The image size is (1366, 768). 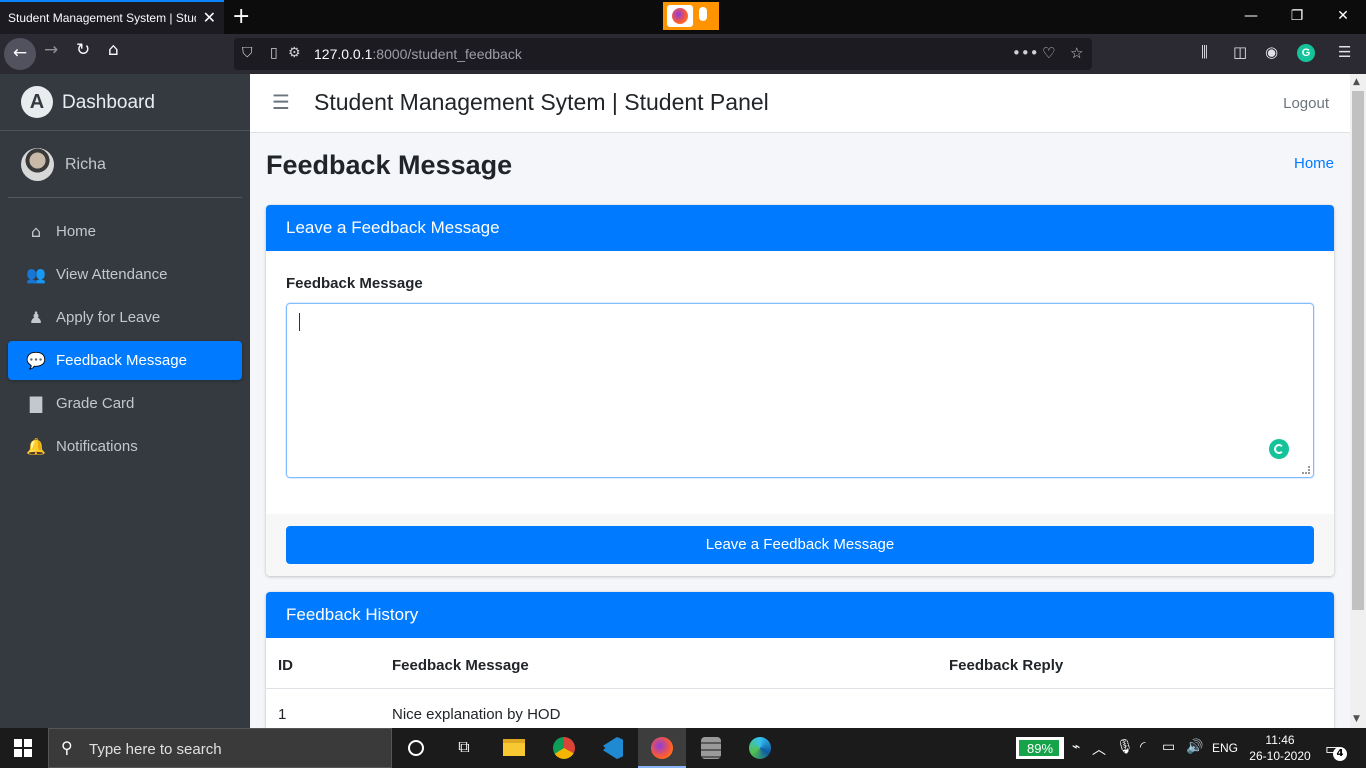 I want to click on sidebar-item-view-attendance: 👥 View Attendance, so click(x=125, y=274).